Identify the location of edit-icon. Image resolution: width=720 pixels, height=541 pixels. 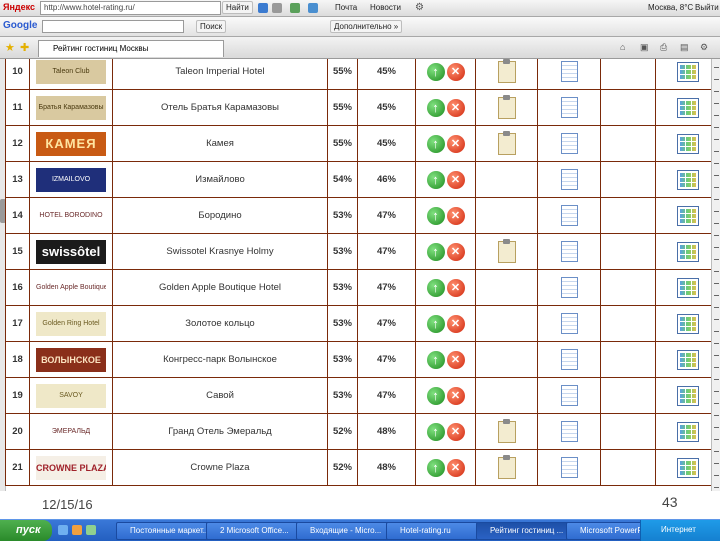
(277, 8).